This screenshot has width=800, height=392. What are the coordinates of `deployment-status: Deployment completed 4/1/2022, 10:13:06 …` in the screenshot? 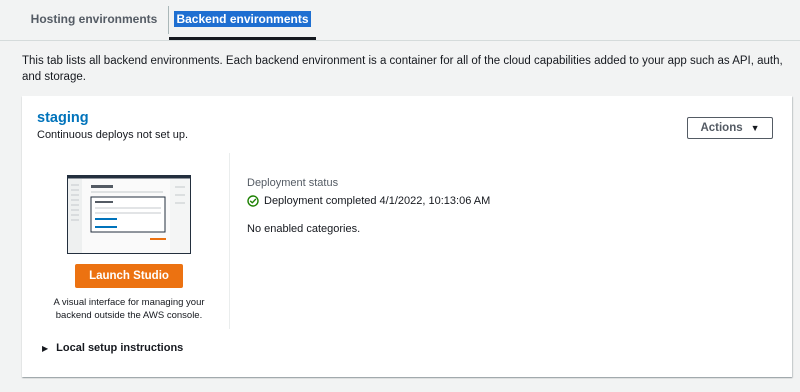 It's located at (368, 201).